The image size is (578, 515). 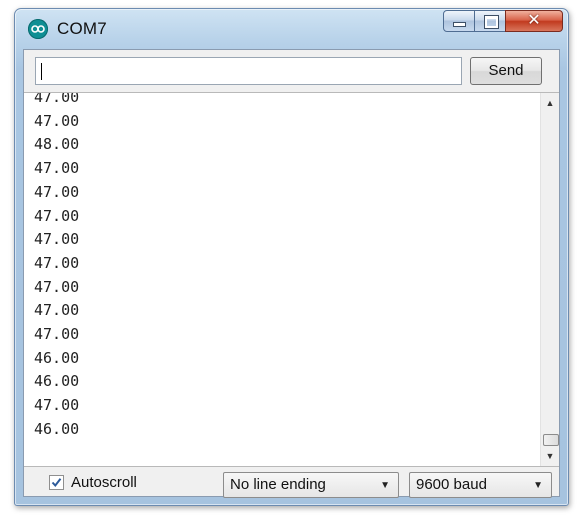 What do you see at coordinates (82, 28) in the screenshot?
I see `window-title: COM7` at bounding box center [82, 28].